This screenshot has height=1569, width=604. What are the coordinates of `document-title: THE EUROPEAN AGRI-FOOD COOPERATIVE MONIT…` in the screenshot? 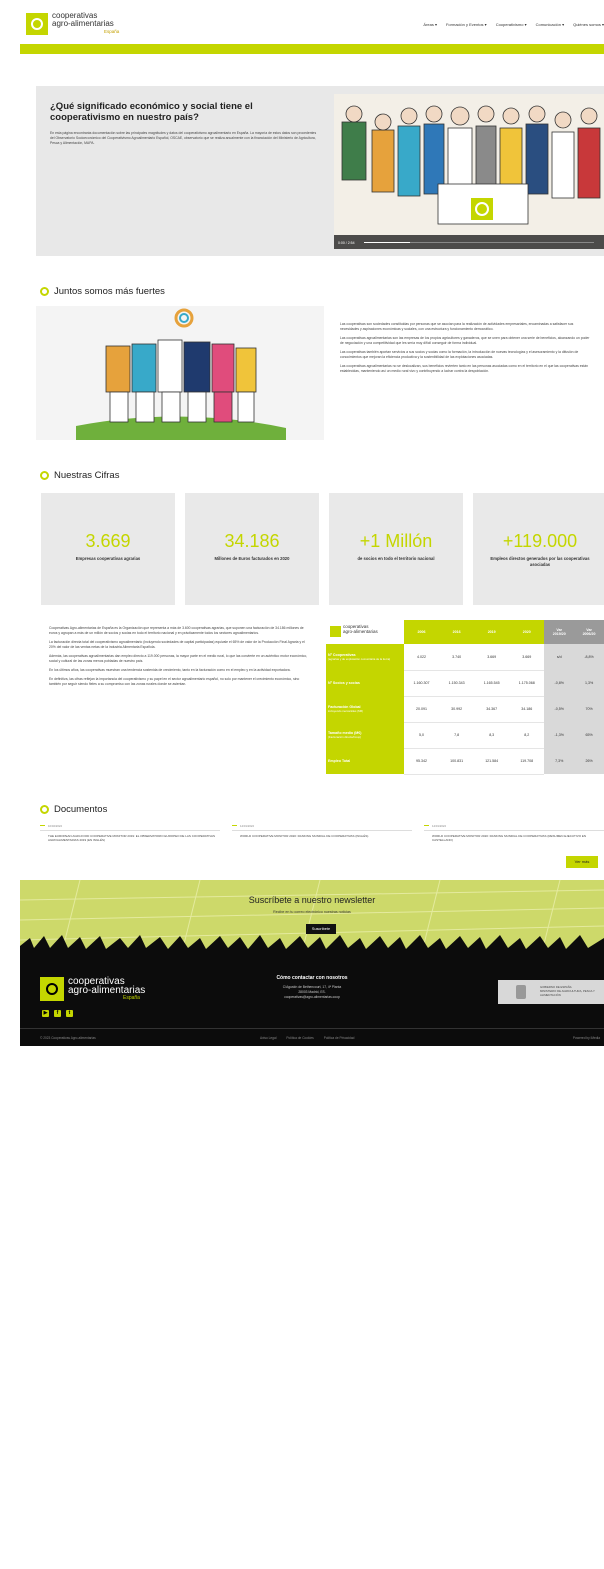 It's located at (130, 838).